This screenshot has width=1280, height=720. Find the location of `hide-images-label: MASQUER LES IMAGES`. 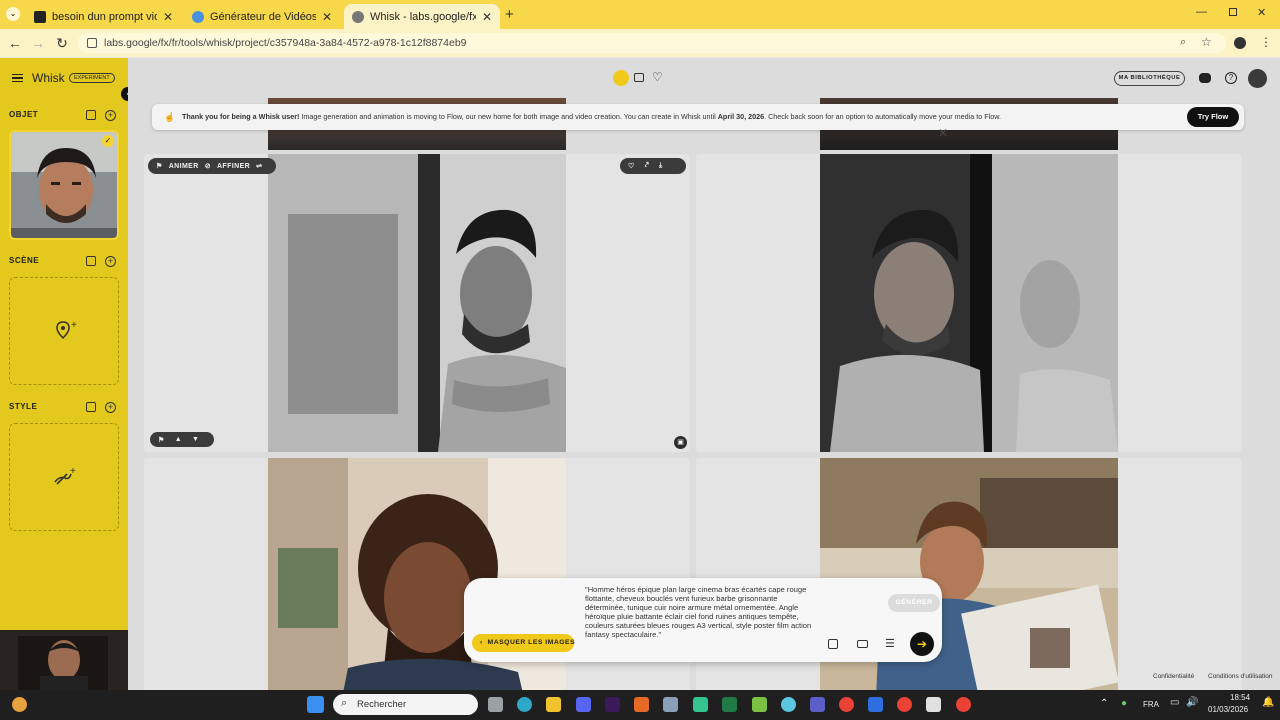

hide-images-label: MASQUER LES IMAGES is located at coordinates (531, 642).